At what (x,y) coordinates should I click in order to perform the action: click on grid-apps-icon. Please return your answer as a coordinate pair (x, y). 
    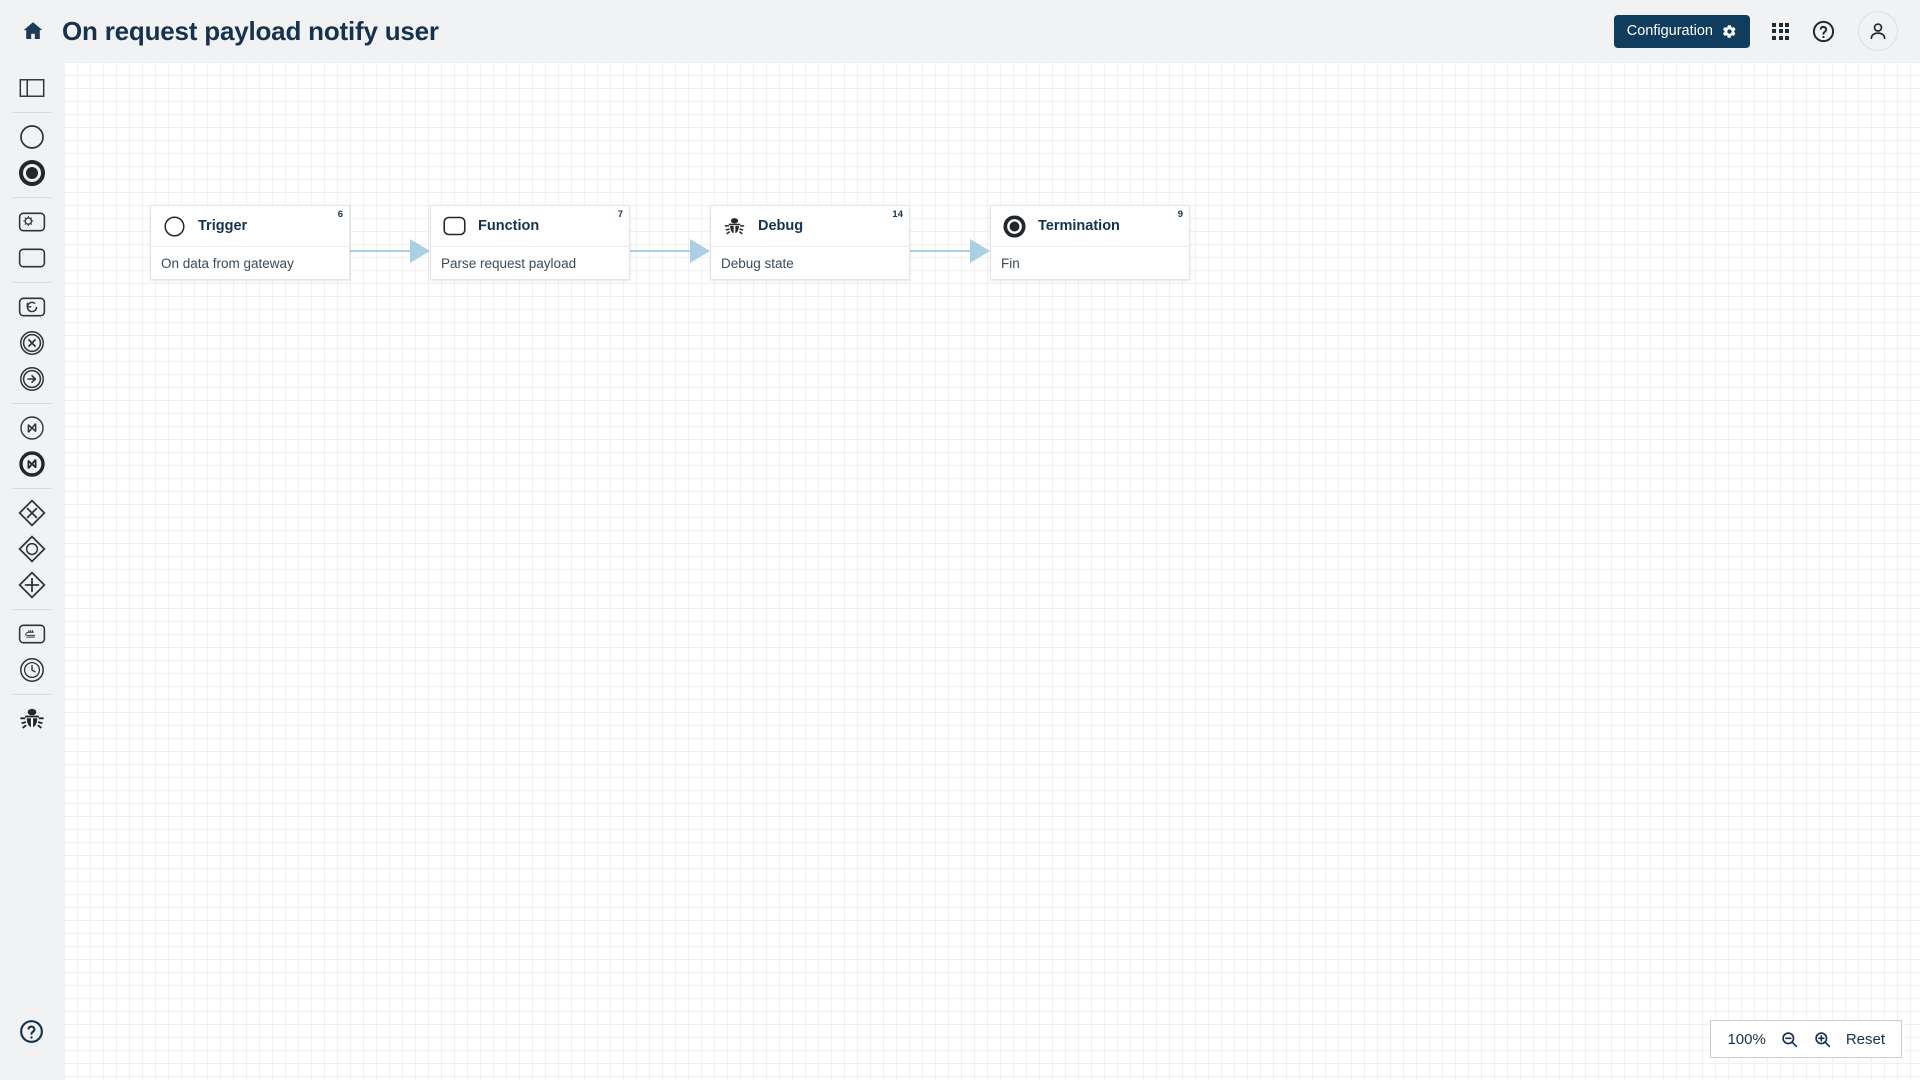
    Looking at the image, I should click on (1780, 31).